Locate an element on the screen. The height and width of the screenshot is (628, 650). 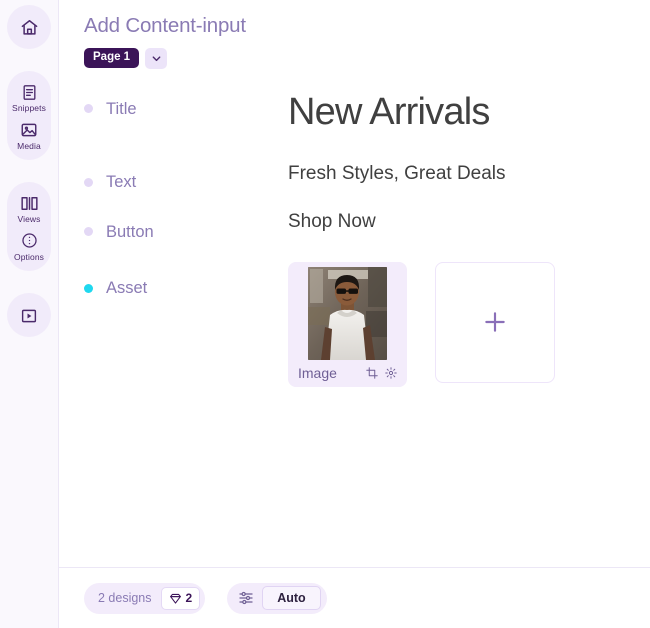
field-row-asset: Asset is located at coordinates (184, 288).